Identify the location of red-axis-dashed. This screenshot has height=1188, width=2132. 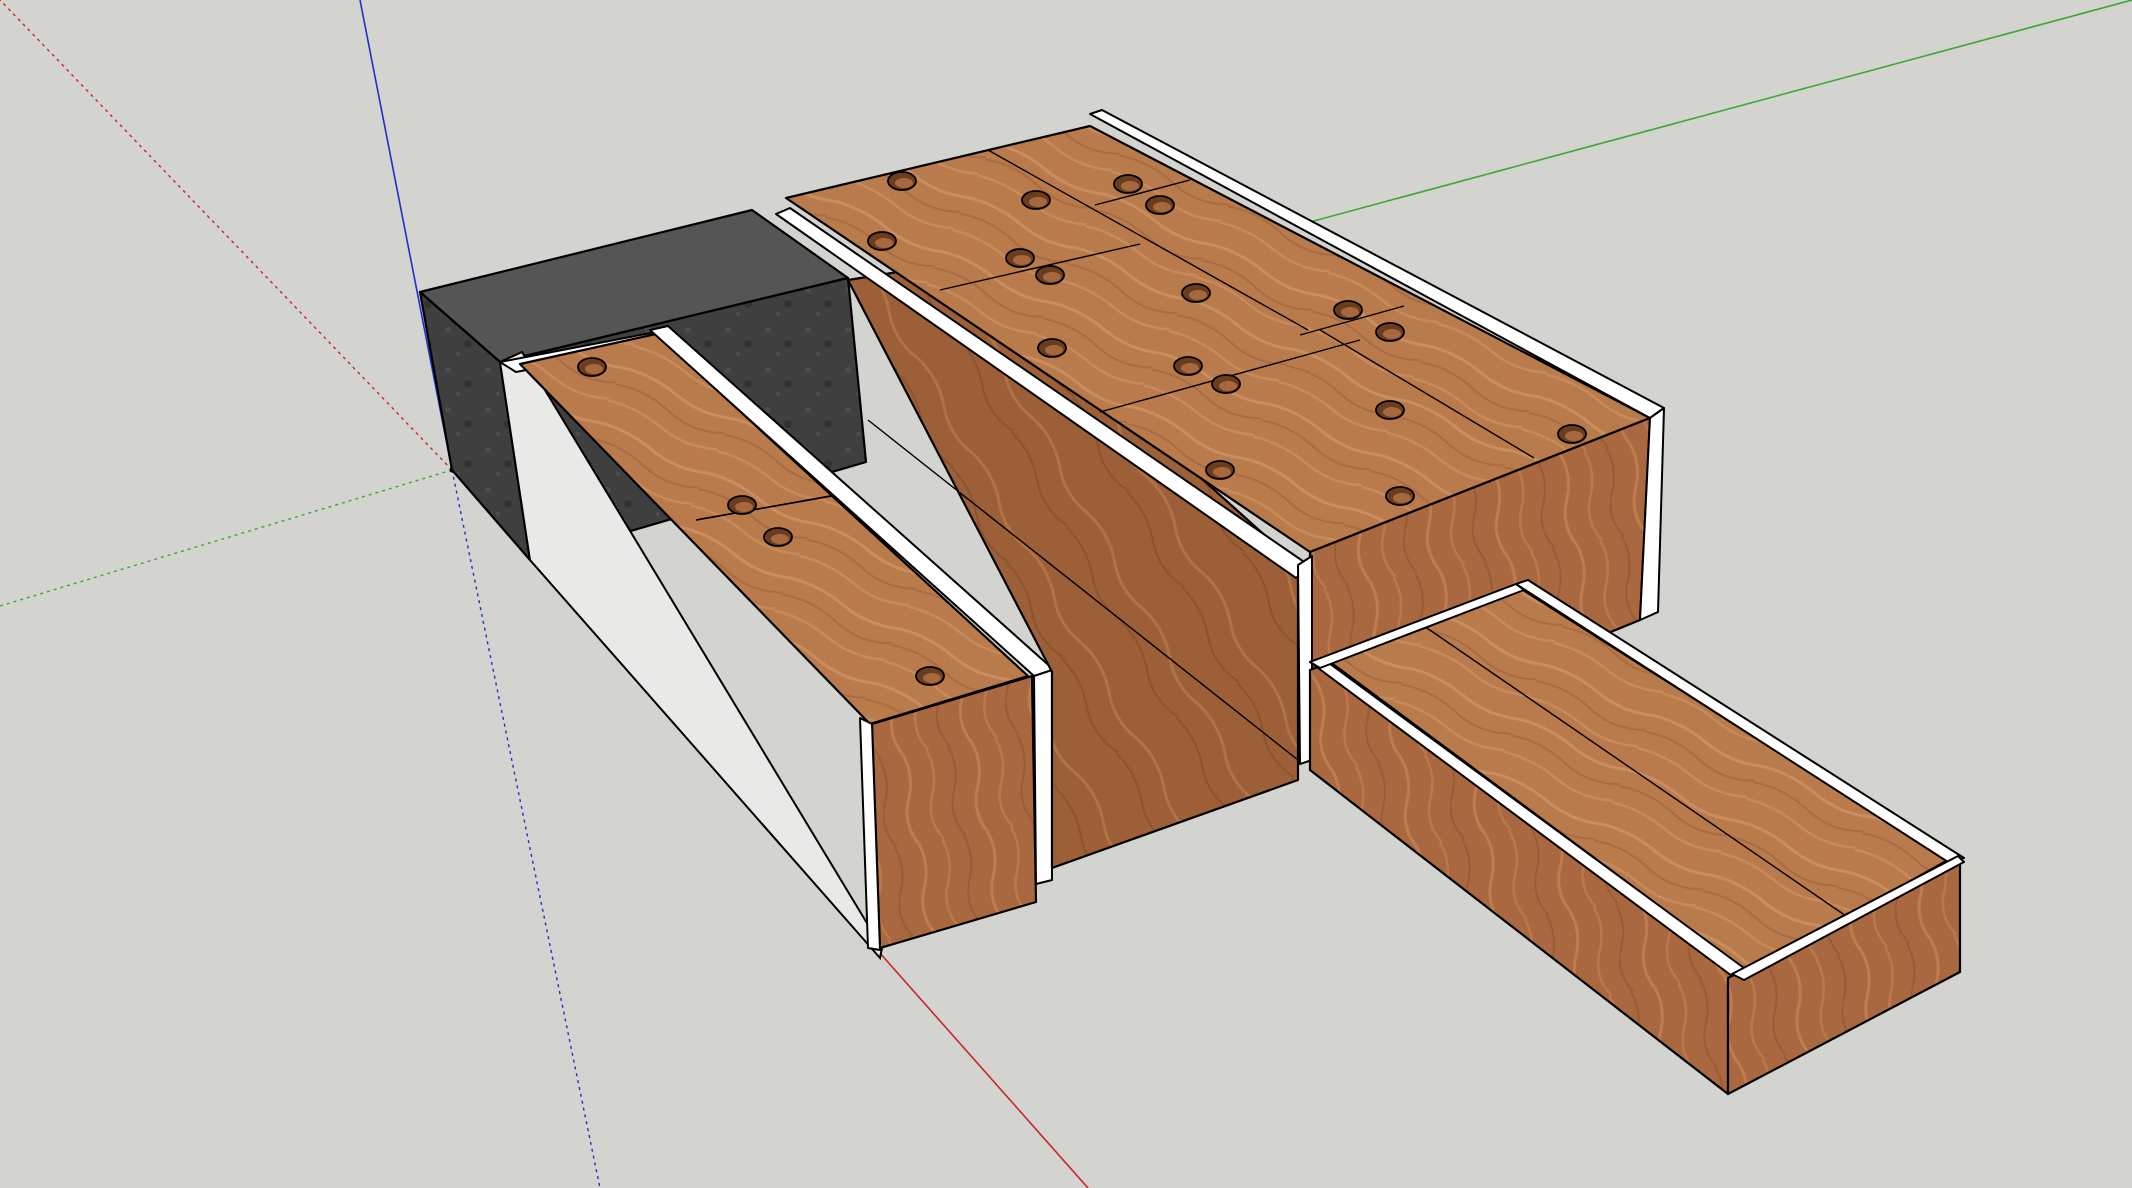
(226, 235).